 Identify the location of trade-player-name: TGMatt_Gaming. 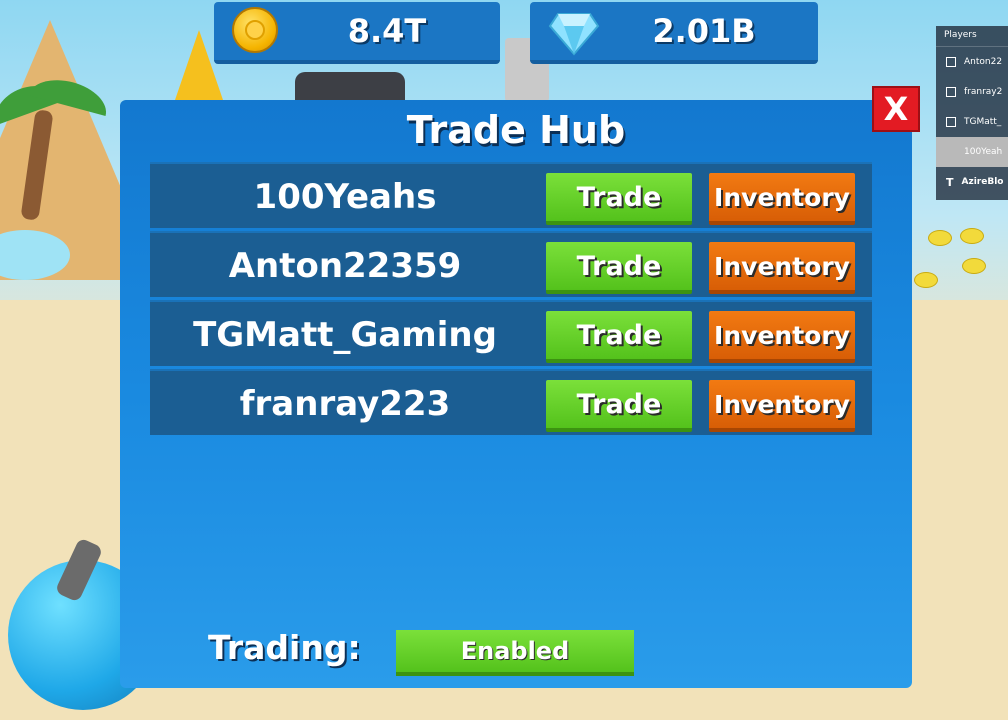
(345, 335).